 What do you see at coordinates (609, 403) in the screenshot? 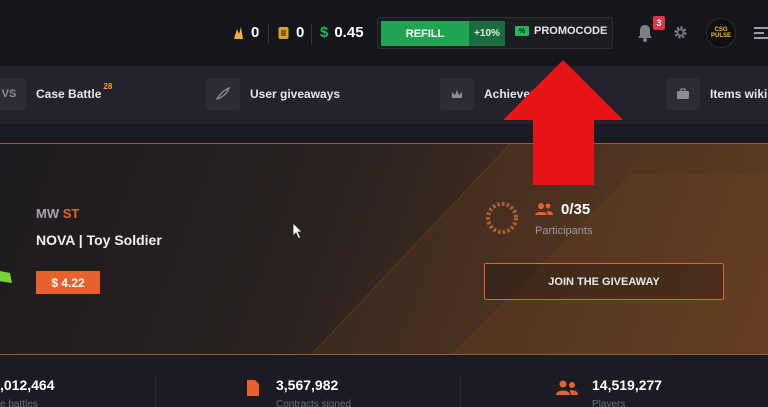
I see `stat-players-label: Players` at bounding box center [609, 403].